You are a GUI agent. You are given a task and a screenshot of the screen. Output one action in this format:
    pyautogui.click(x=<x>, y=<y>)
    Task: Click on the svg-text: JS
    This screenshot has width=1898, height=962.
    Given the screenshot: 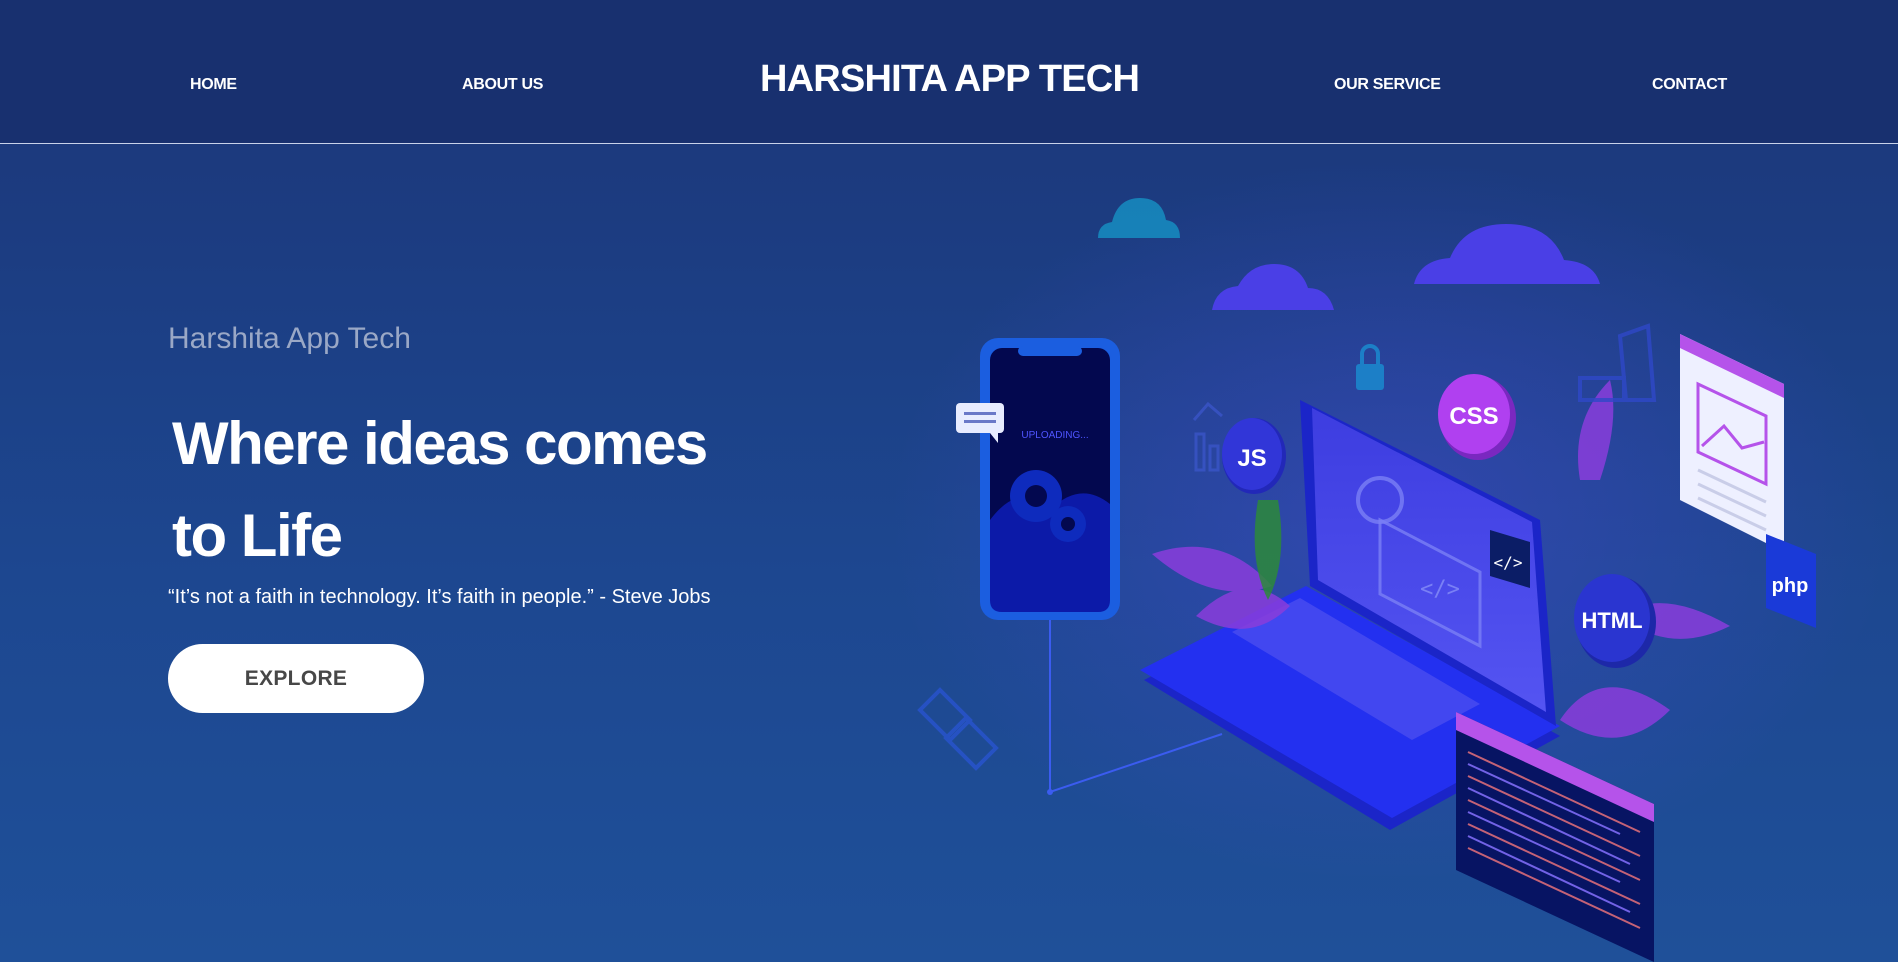 What is the action you would take?
    pyautogui.click(x=1251, y=458)
    